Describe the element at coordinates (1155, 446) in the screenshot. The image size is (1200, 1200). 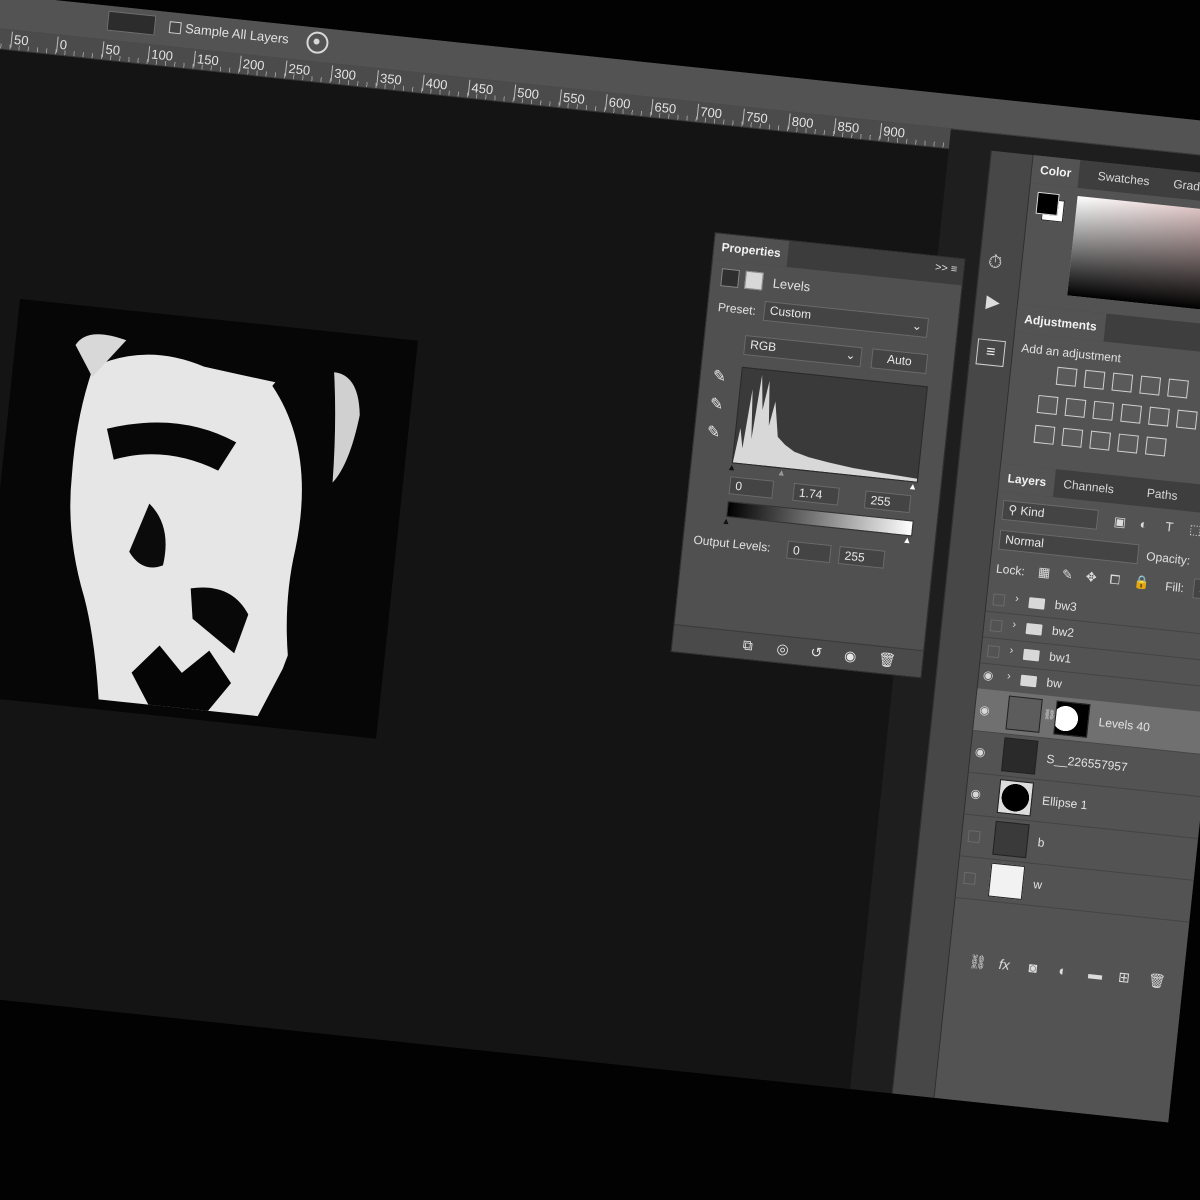
I see `selective-color-icon` at that location.